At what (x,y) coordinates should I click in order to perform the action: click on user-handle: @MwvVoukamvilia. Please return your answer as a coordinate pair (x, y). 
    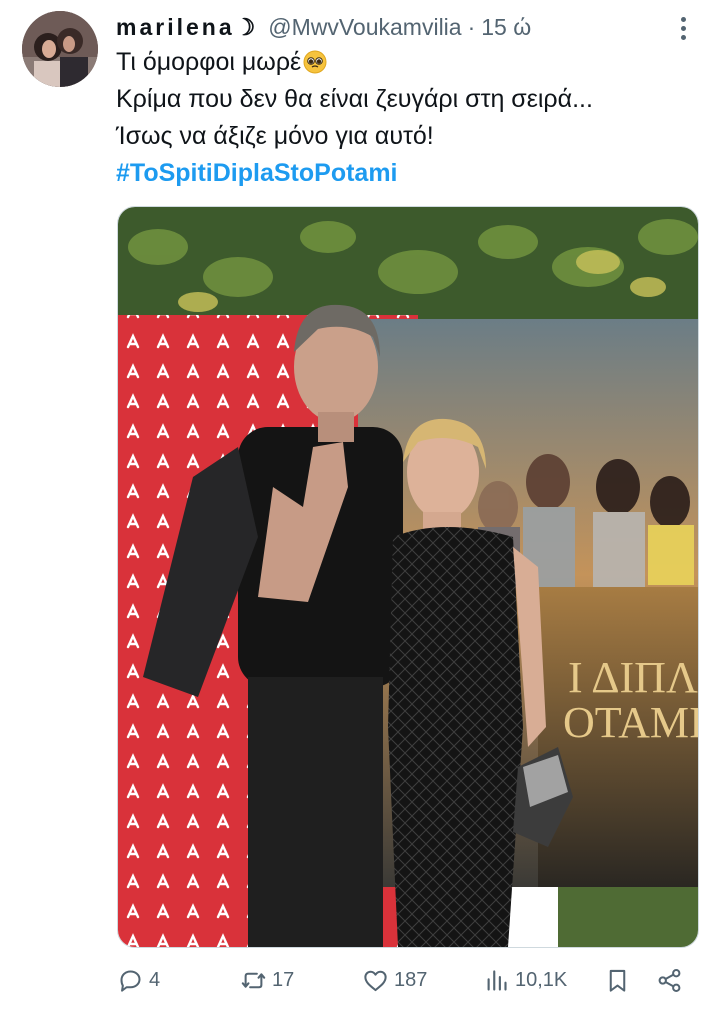
    Looking at the image, I should click on (364, 27).